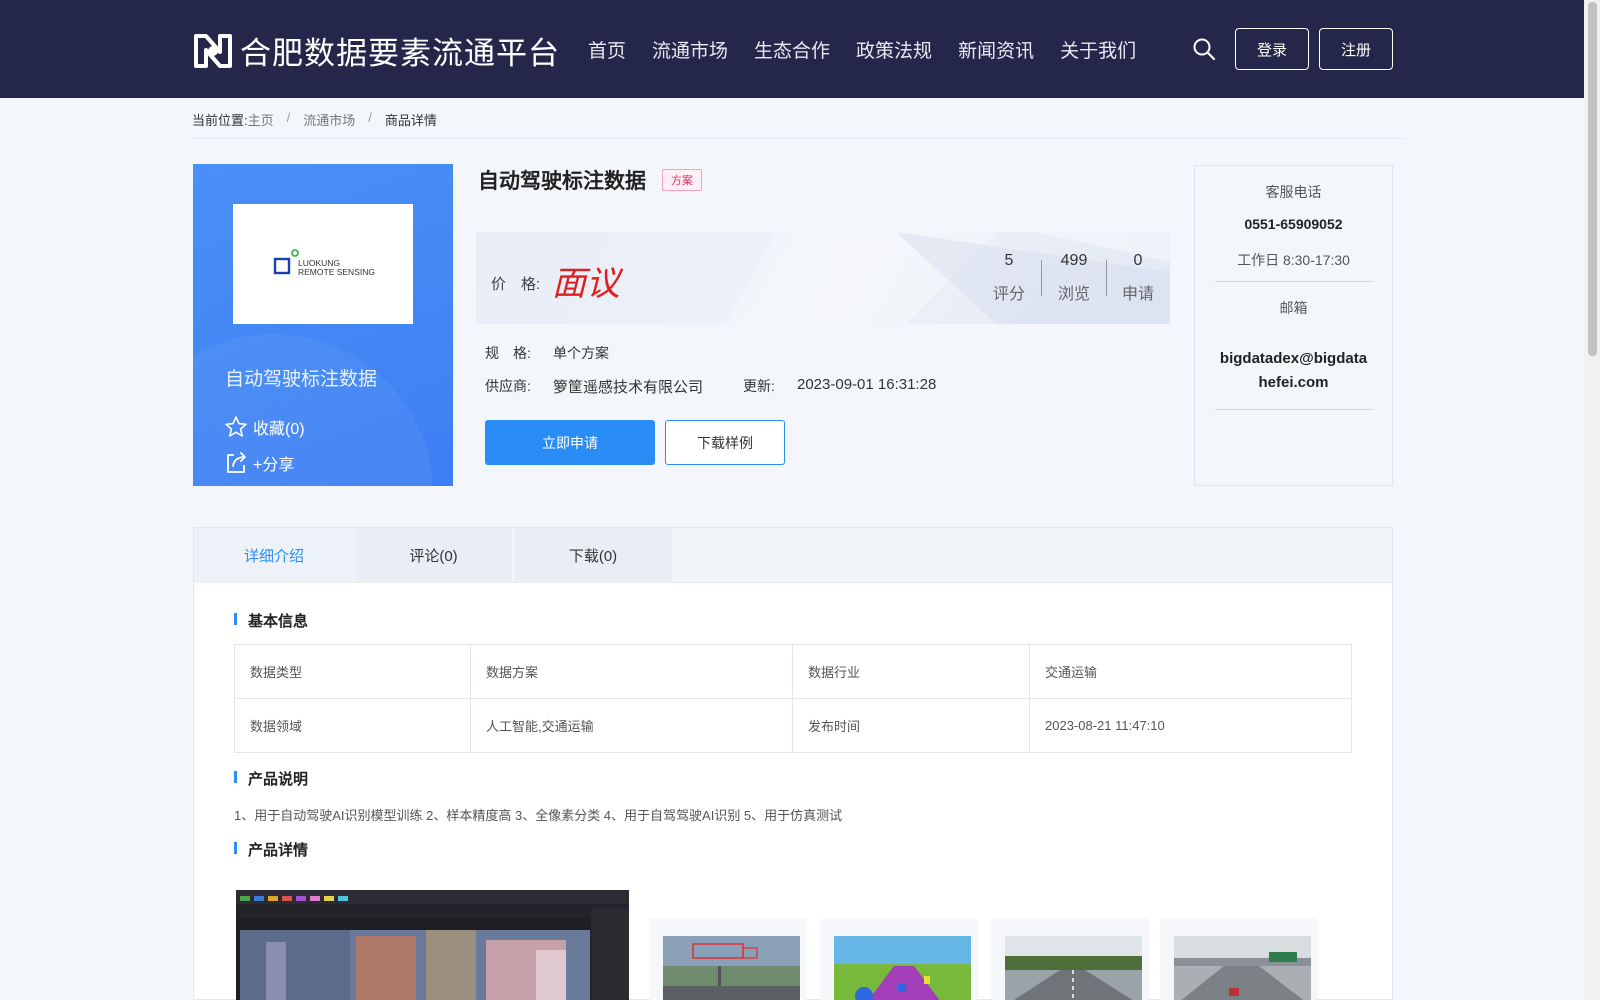  Describe the element at coordinates (570, 442) in the screenshot. I see `apply-now-button: 立即申请` at that location.